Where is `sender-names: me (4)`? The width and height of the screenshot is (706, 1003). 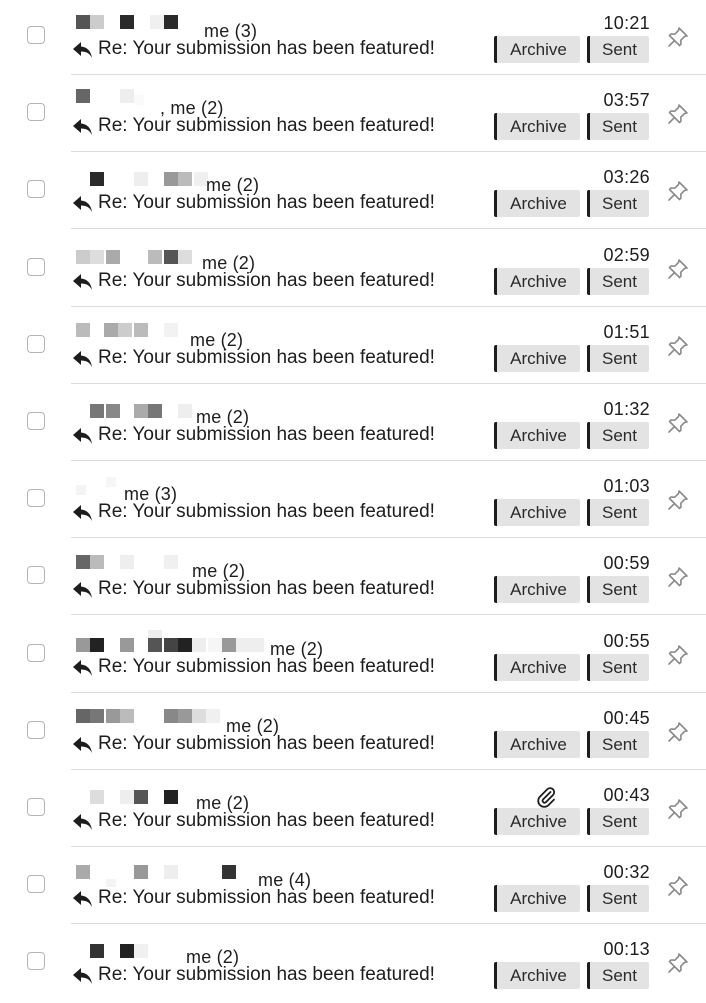 sender-names: me (4) is located at coordinates (206, 874).